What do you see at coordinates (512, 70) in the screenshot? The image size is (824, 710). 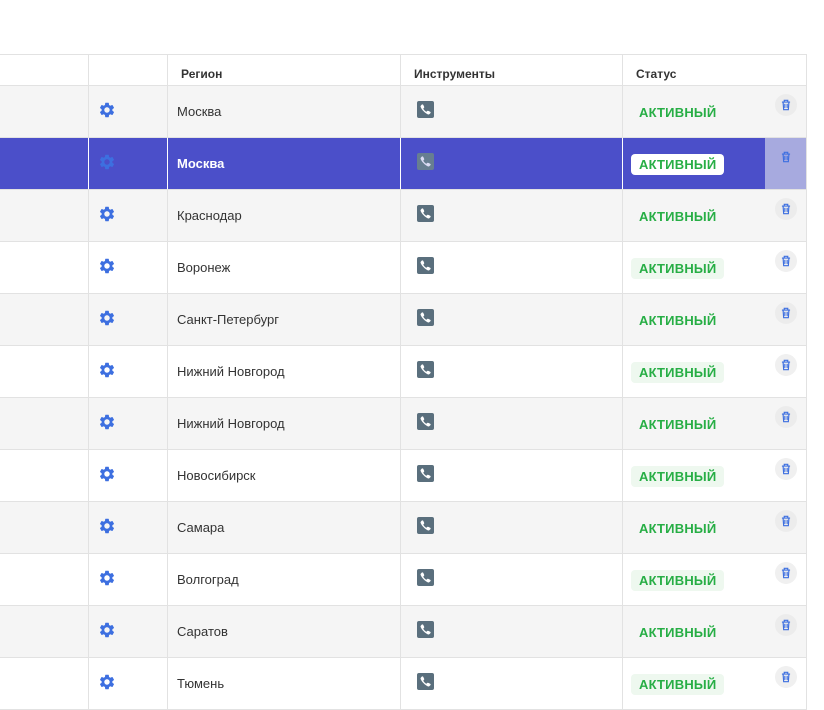 I see `header-cell-tools: Инструменты` at bounding box center [512, 70].